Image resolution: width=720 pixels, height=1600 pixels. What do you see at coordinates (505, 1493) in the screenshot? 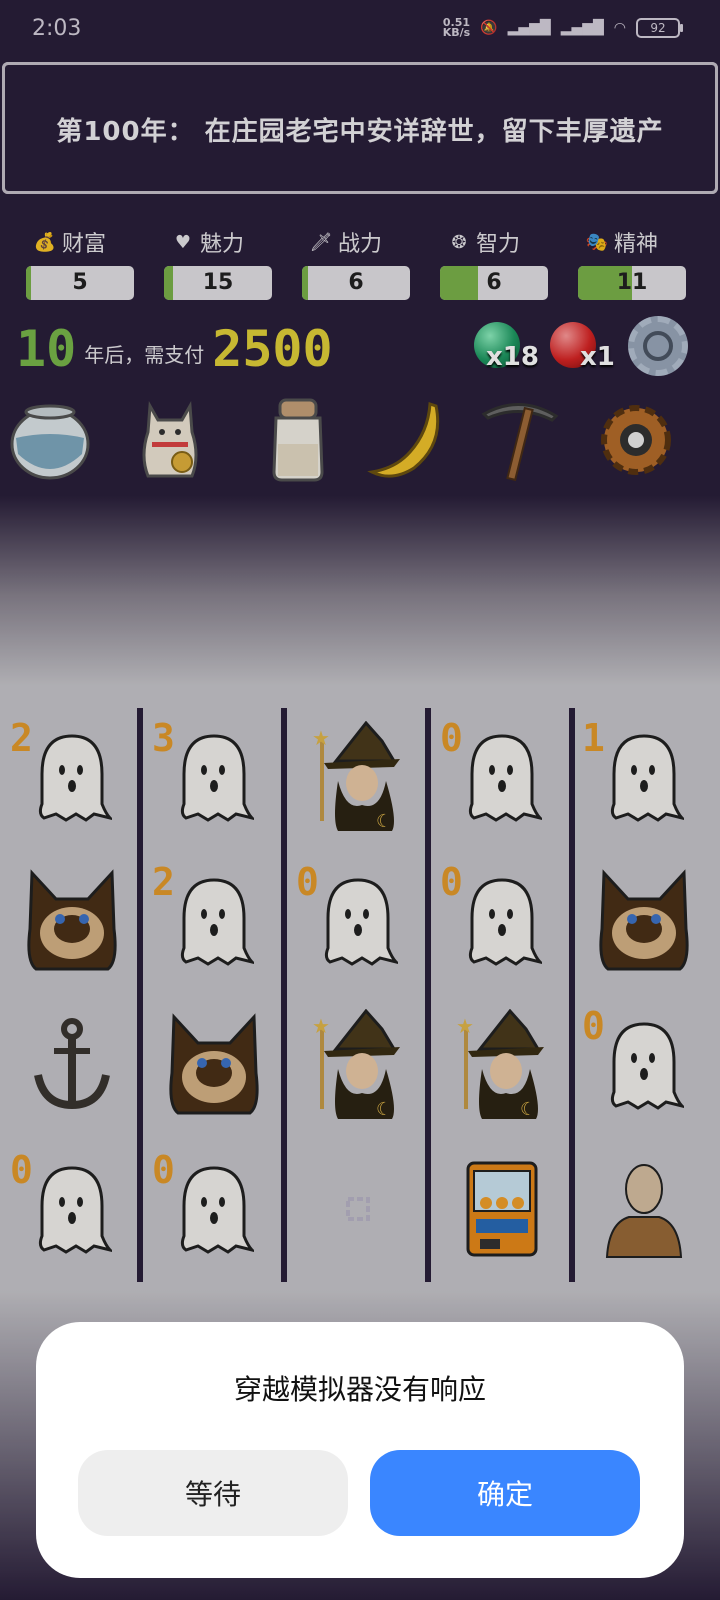
I see `confirm-button: 确定` at bounding box center [505, 1493].